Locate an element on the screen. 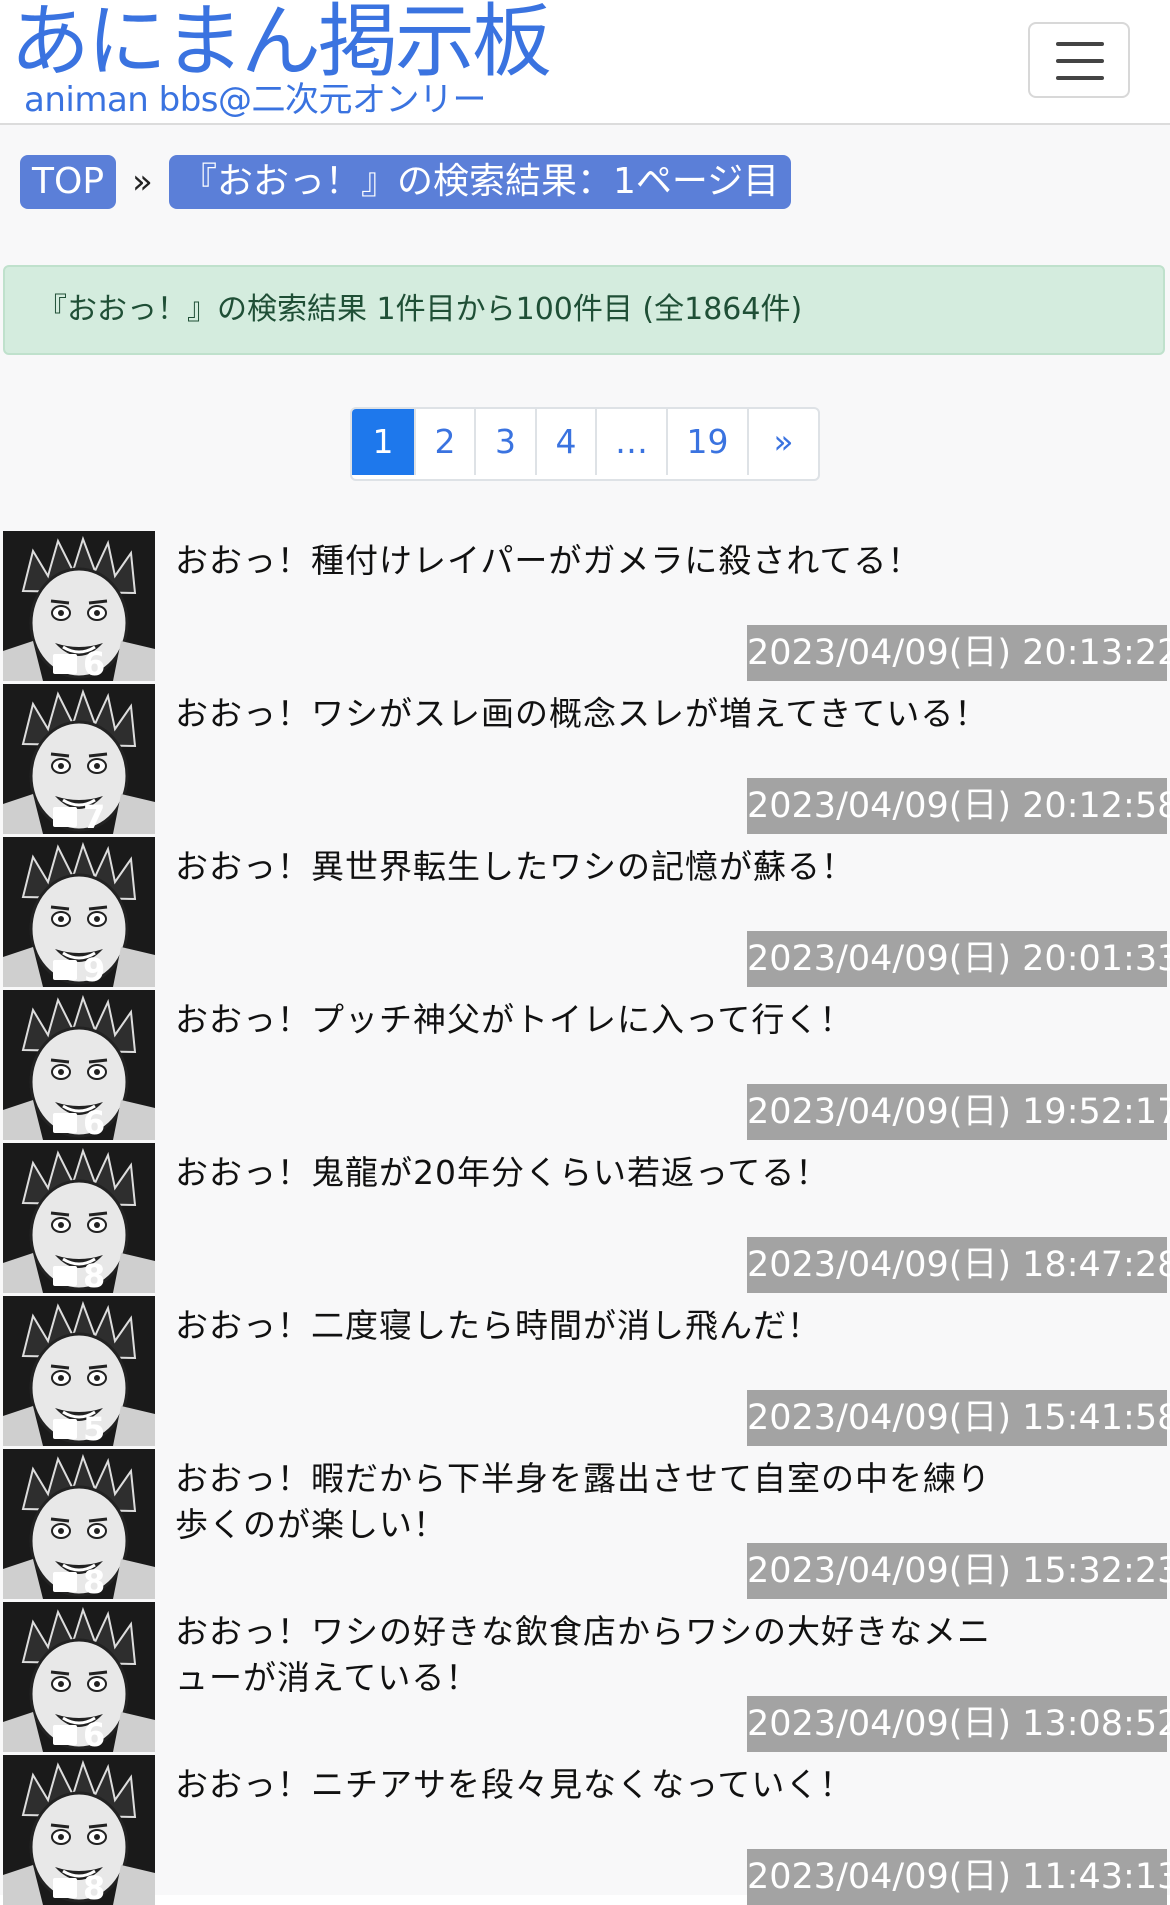  thread-timestamp: 2023/04/09(日) 19:52:17 is located at coordinates (958, 1112).